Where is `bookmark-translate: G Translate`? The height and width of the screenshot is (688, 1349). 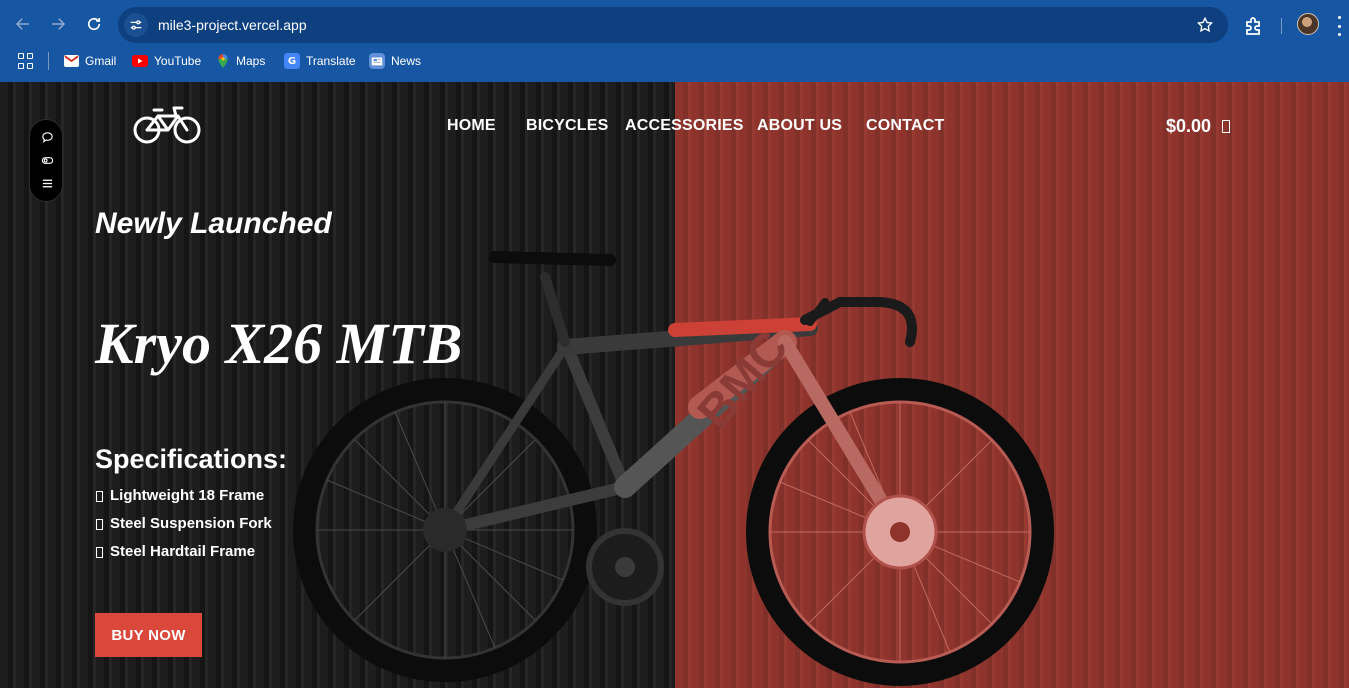
bookmark-translate: G Translate is located at coordinates (320, 61).